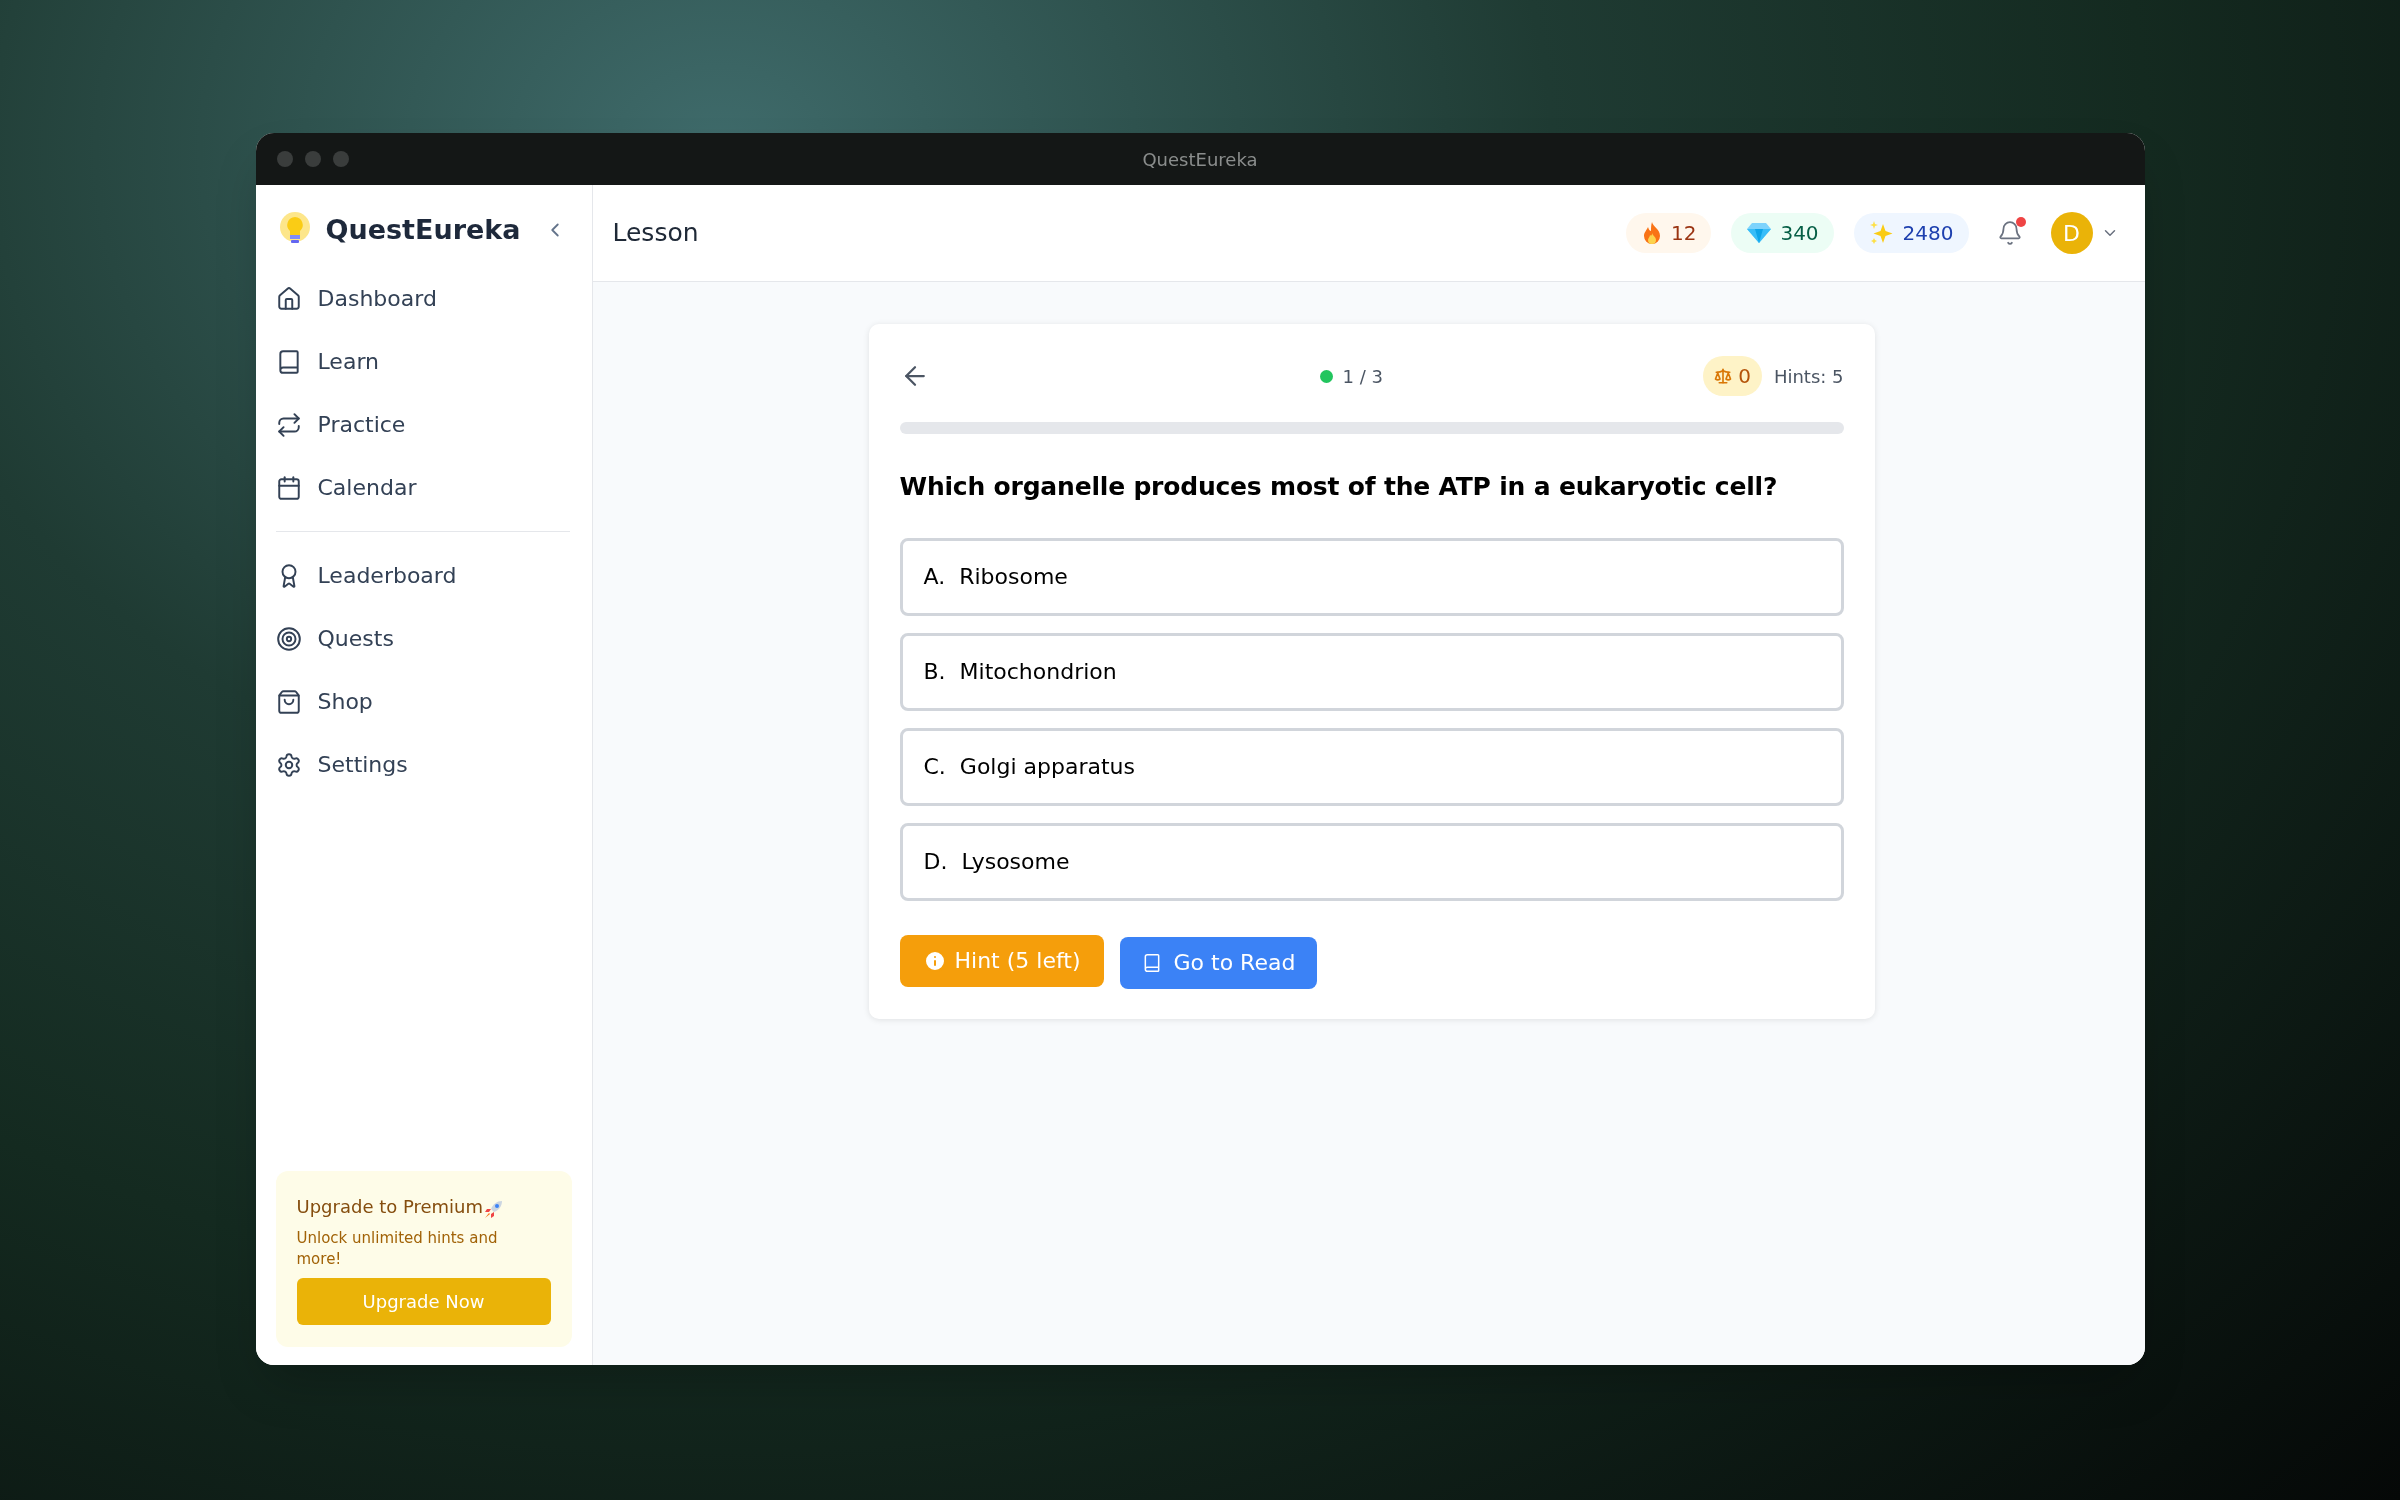 Image resolution: width=2400 pixels, height=1500 pixels. What do you see at coordinates (1339, 487) in the screenshot?
I see `question-text: Which organelle produces most of the ATP in a eukaryotic cell?` at bounding box center [1339, 487].